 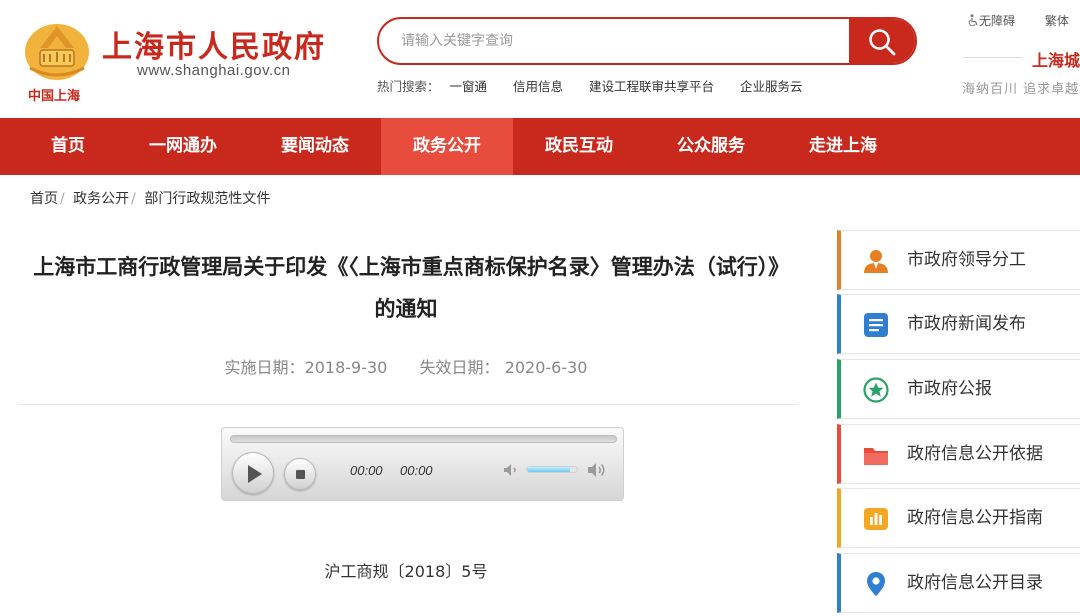 I want to click on hot-search-link-construction: 建设工程联审共享平台, so click(x=651, y=86).